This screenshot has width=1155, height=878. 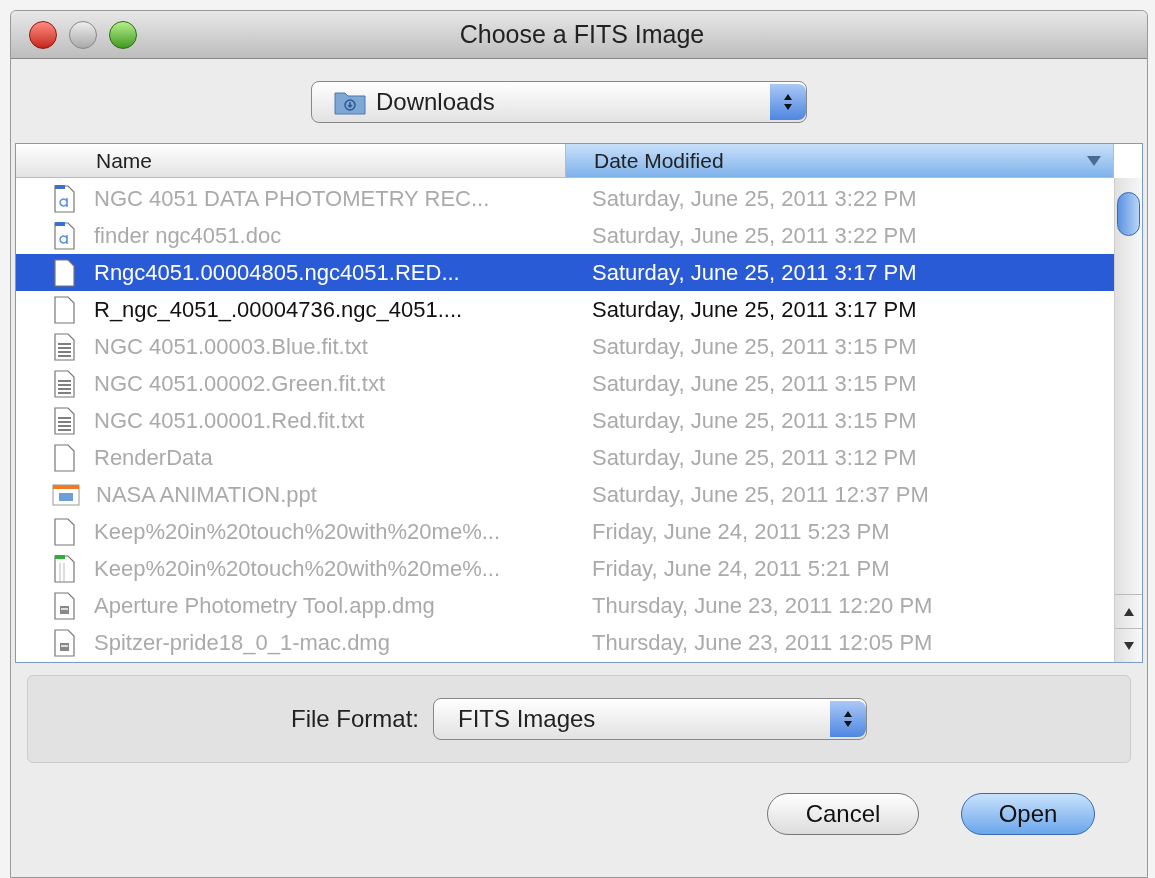 What do you see at coordinates (762, 643) in the screenshot?
I see `file-date: Thursday, June 23, 2011 12:05 PM` at bounding box center [762, 643].